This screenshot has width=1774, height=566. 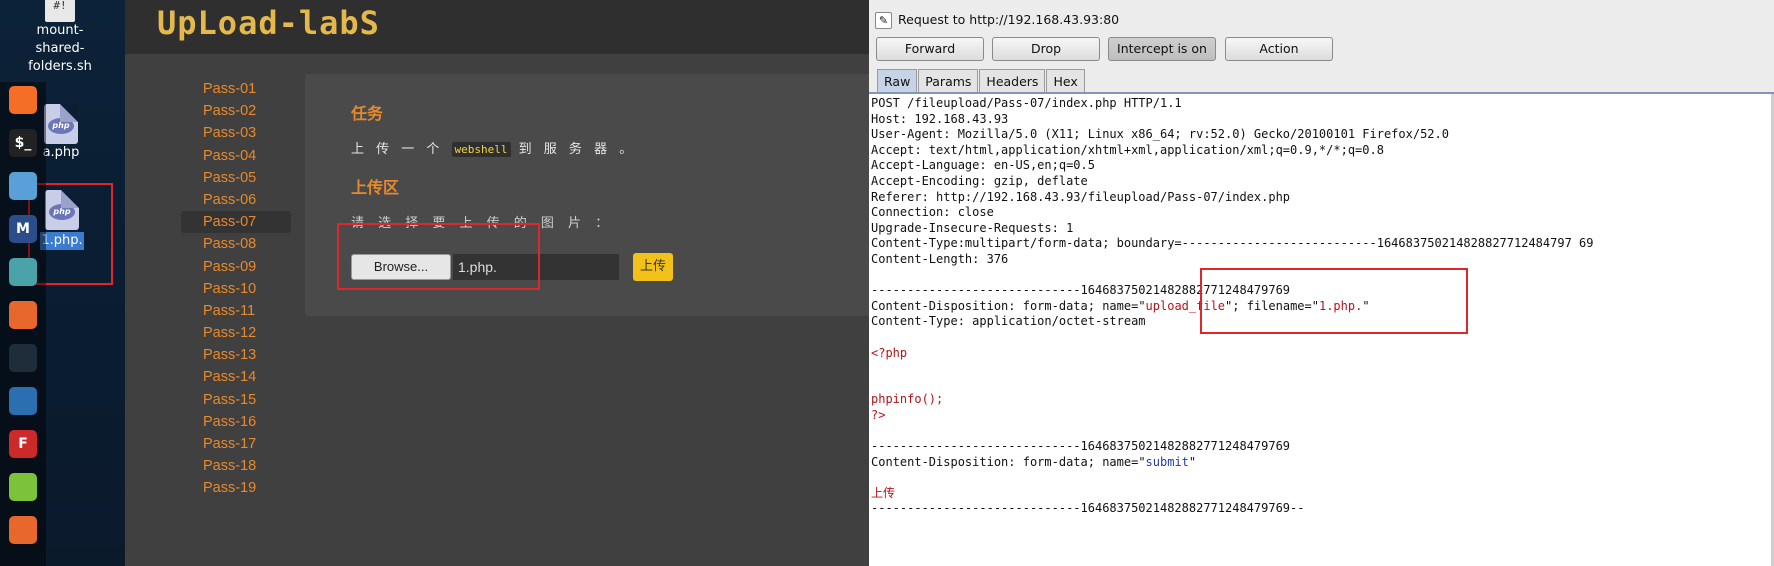 I want to click on pass-link-pass-11: Pass-11, so click(x=236, y=311).